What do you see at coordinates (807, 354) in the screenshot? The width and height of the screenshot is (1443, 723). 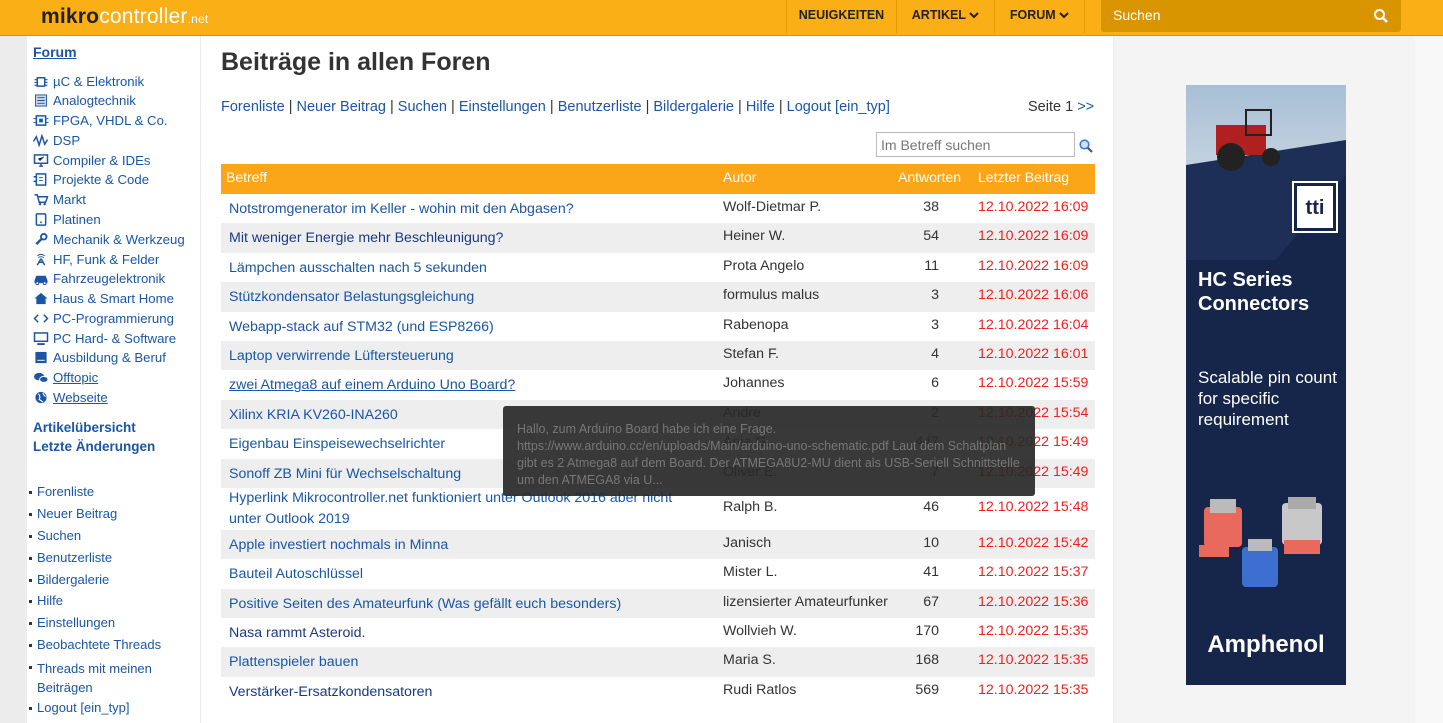 I see `thread-author: Stefan F.` at bounding box center [807, 354].